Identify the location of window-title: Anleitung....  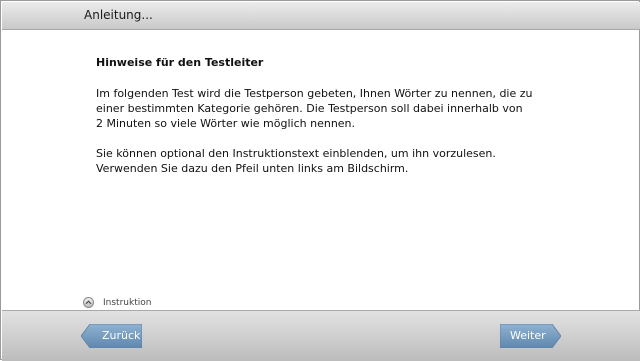
(118, 15).